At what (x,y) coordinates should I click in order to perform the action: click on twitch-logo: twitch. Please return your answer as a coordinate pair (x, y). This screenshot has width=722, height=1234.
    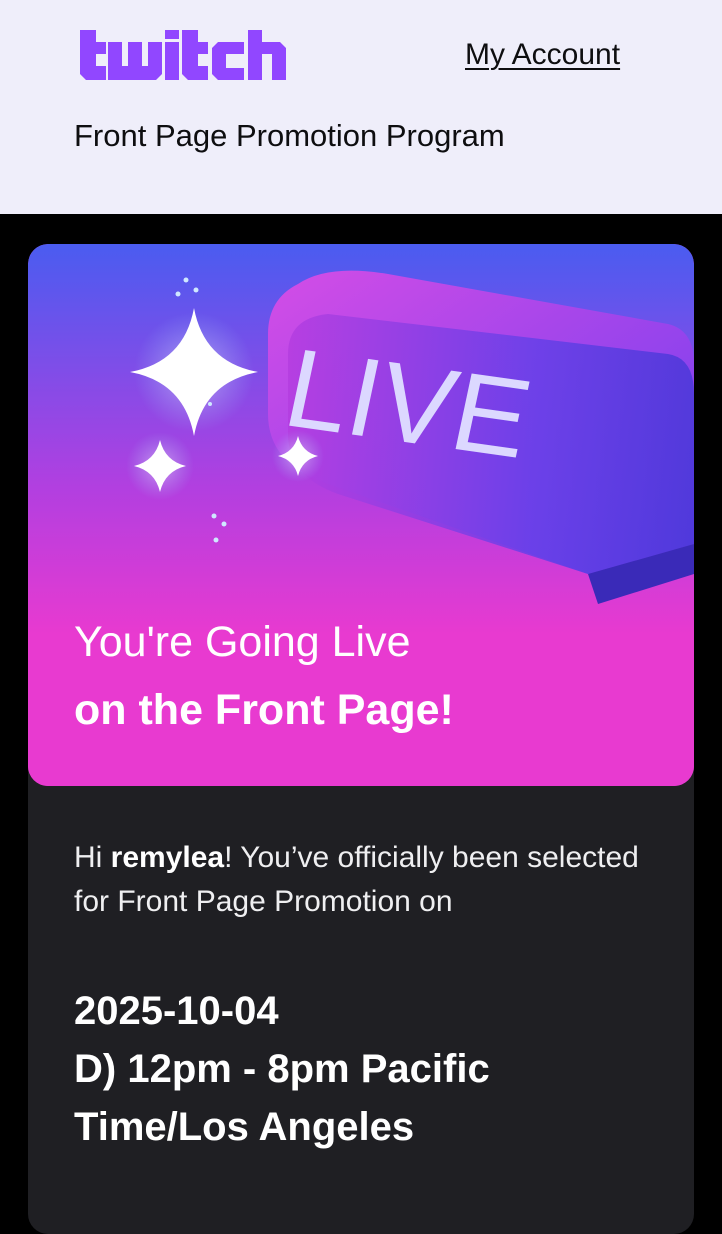
    Looking at the image, I should click on (183, 56).